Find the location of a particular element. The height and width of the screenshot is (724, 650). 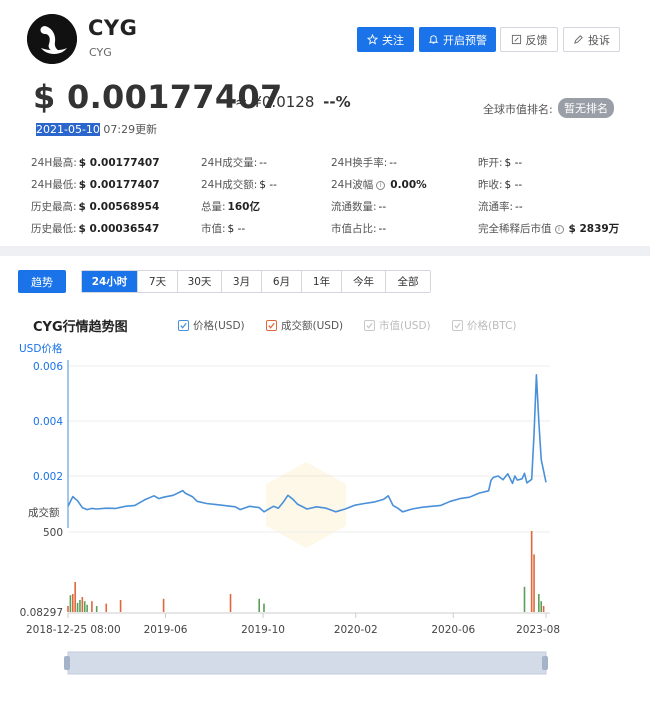

follow-label: 关注 is located at coordinates (393, 40).